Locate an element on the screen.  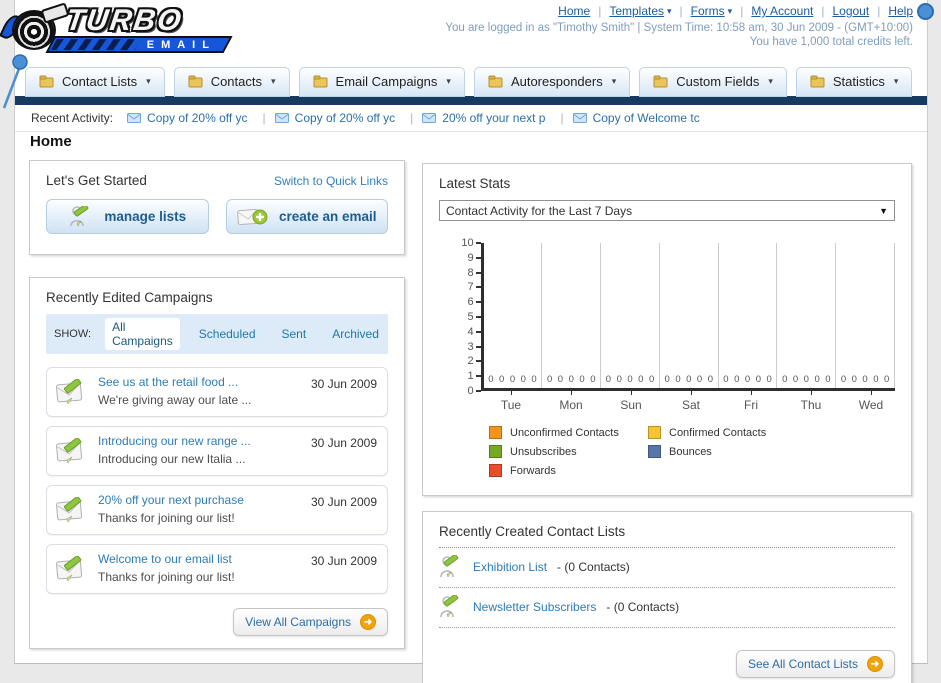
legend-label: Unsubscribes is located at coordinates (543, 451).